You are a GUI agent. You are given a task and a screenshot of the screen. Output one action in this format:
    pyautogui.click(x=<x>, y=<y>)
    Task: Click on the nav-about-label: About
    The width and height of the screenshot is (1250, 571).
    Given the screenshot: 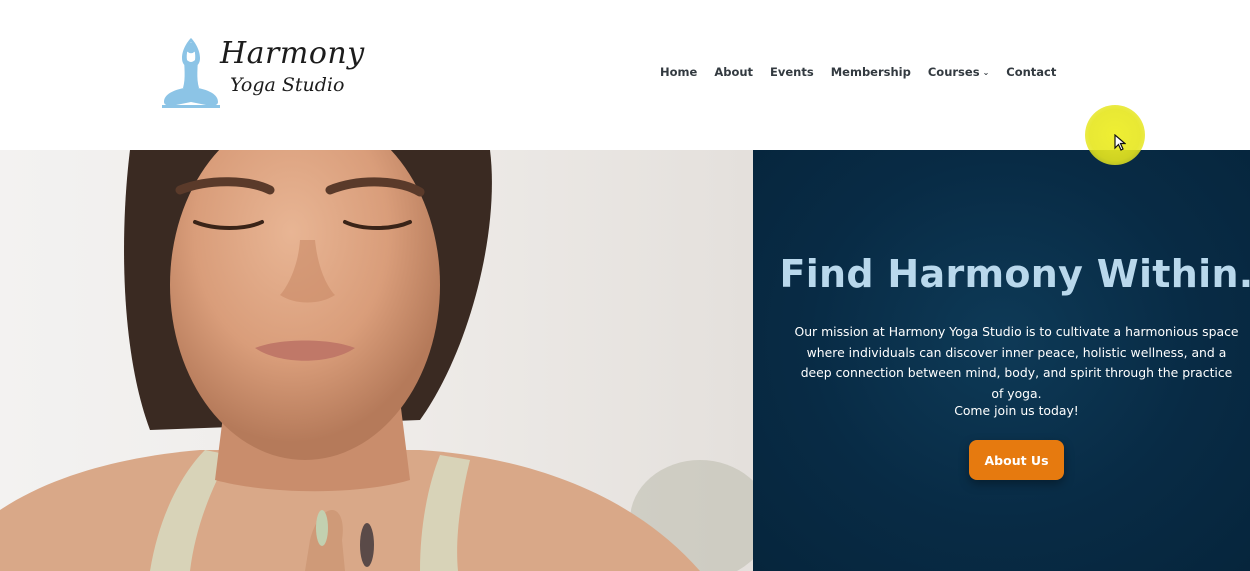 What is the action you would take?
    pyautogui.click(x=734, y=72)
    